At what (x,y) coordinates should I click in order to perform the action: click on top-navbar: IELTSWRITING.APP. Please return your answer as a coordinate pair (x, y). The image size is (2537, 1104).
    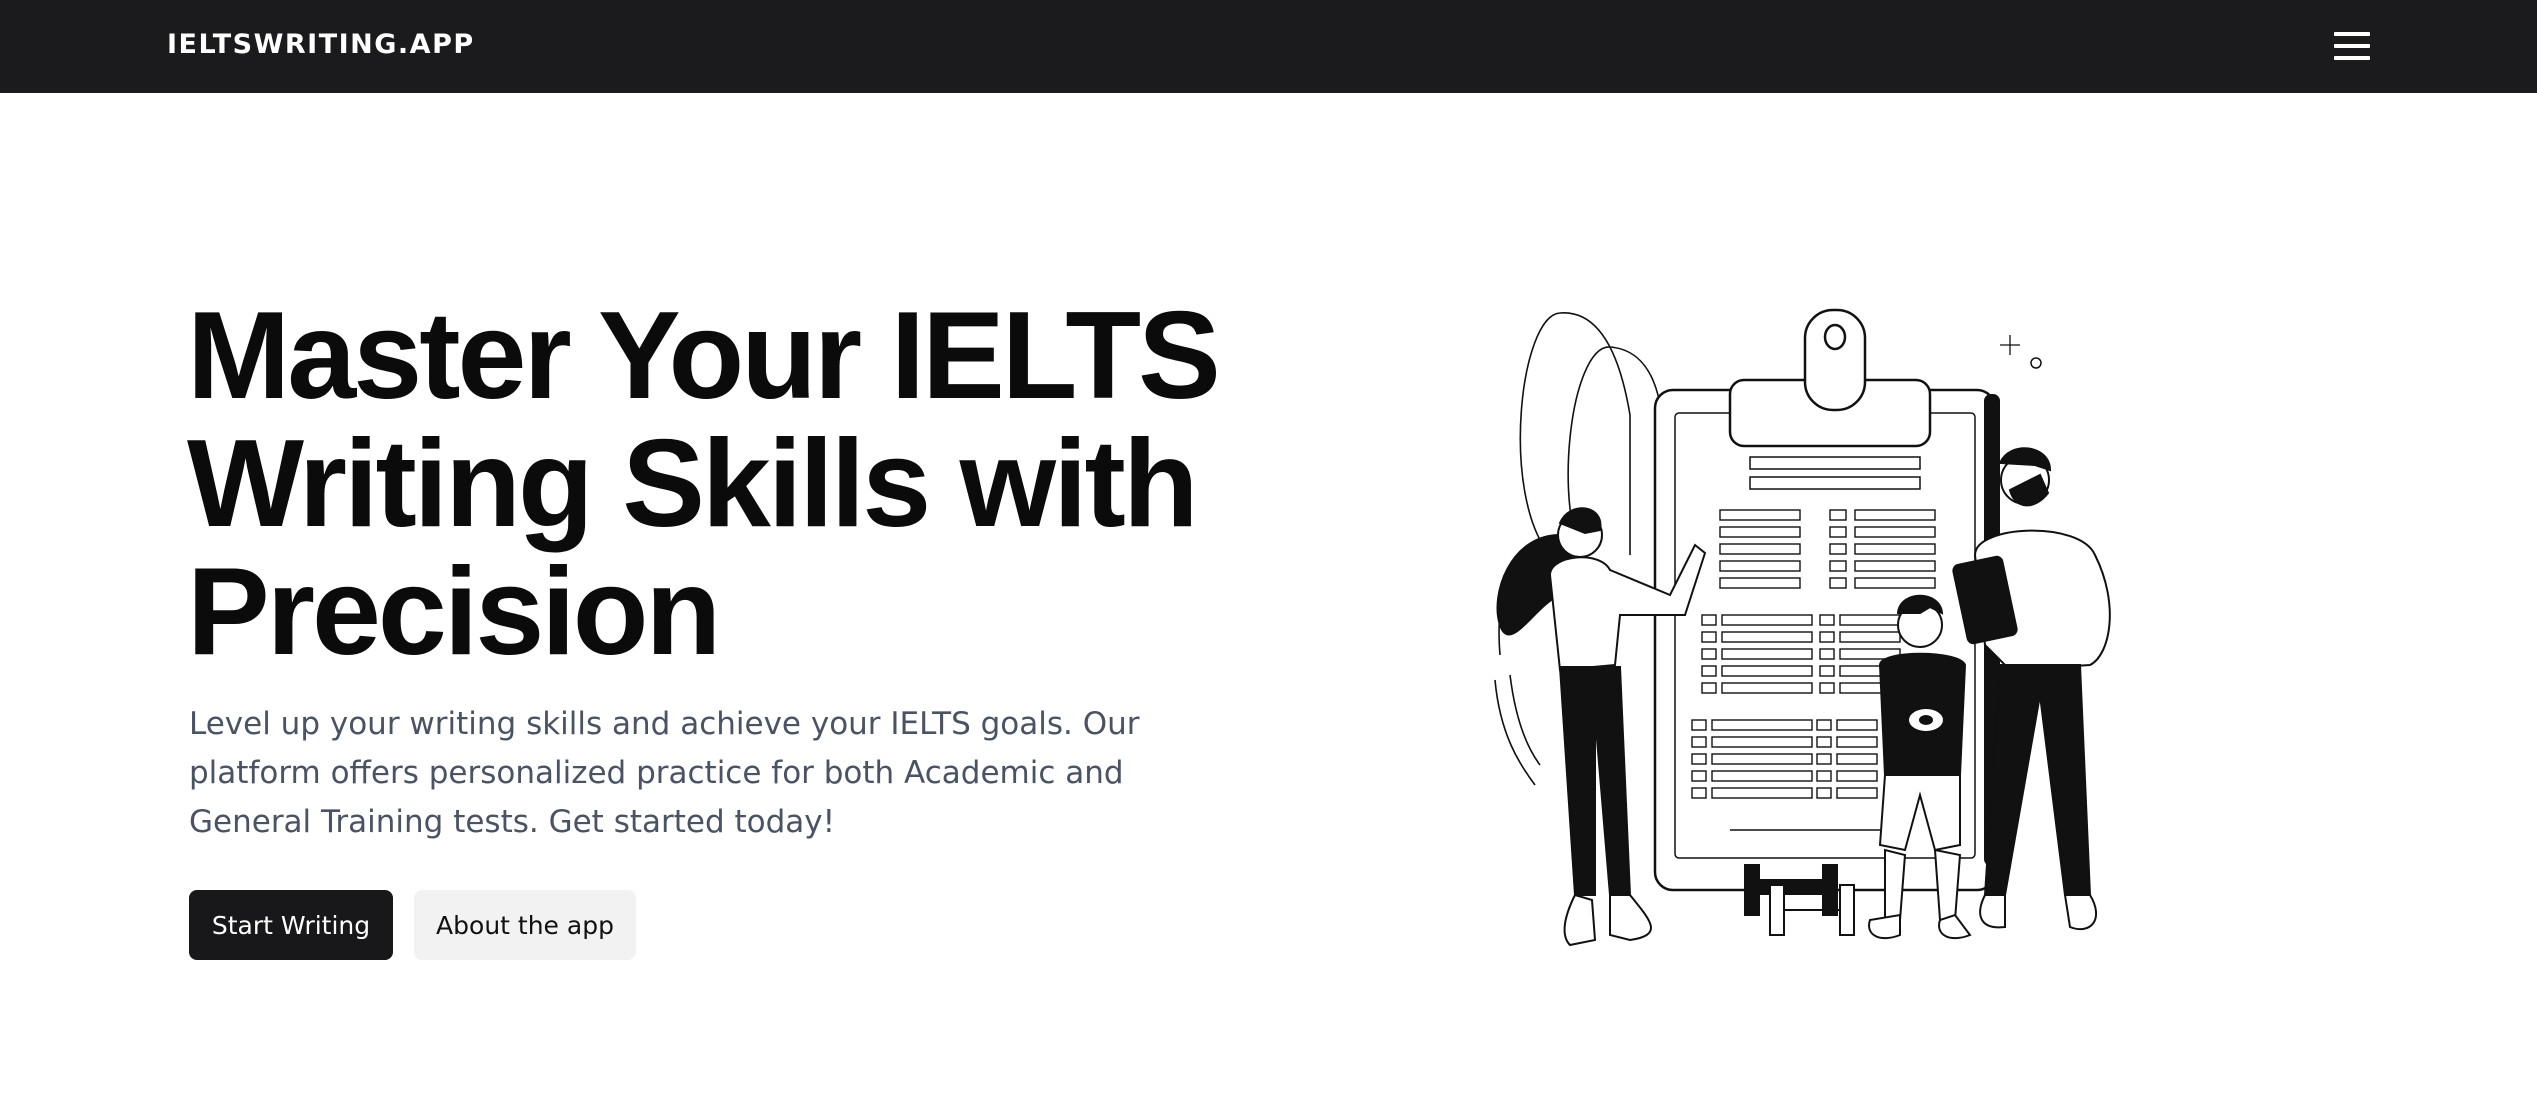
    Looking at the image, I should click on (1268, 46).